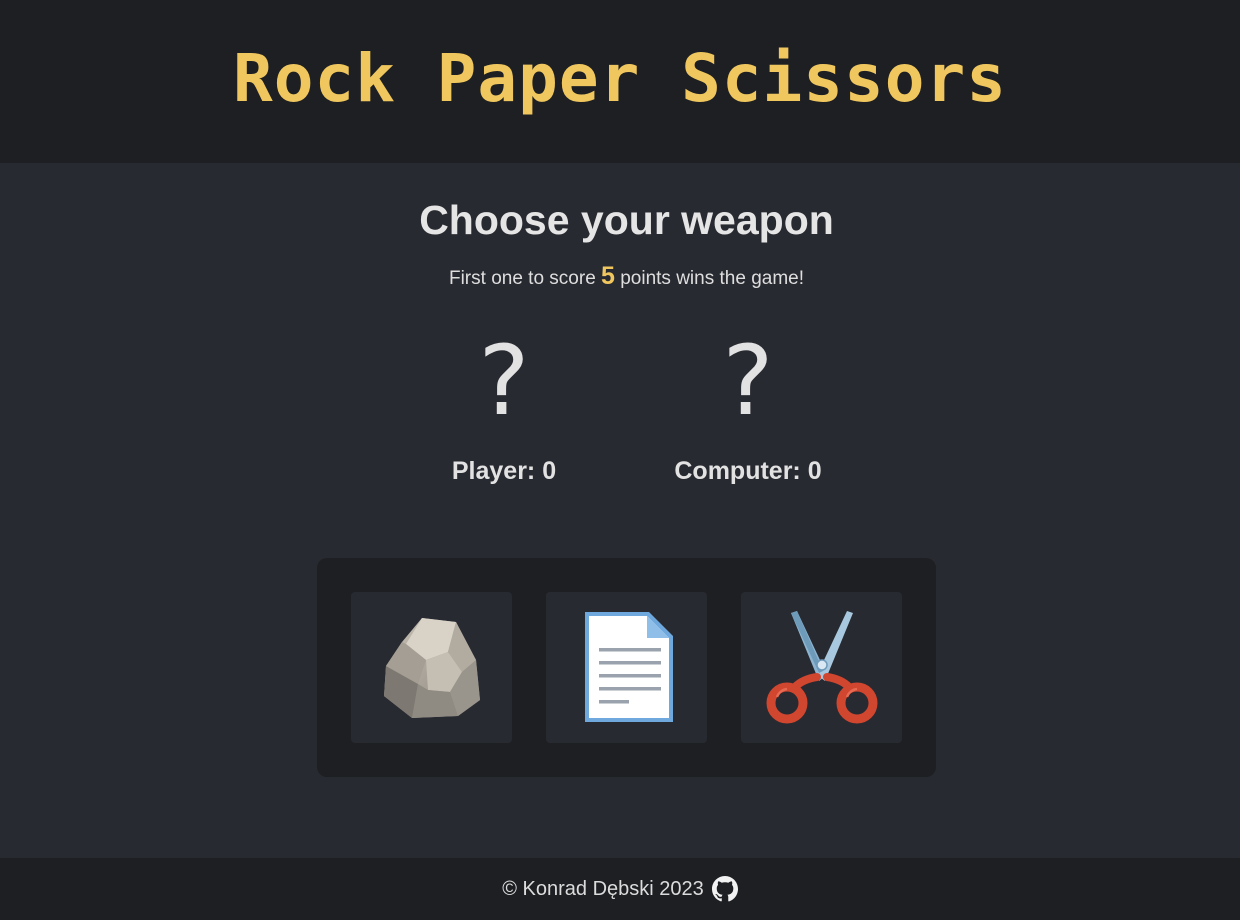  I want to click on scissors-icon, so click(821, 666).